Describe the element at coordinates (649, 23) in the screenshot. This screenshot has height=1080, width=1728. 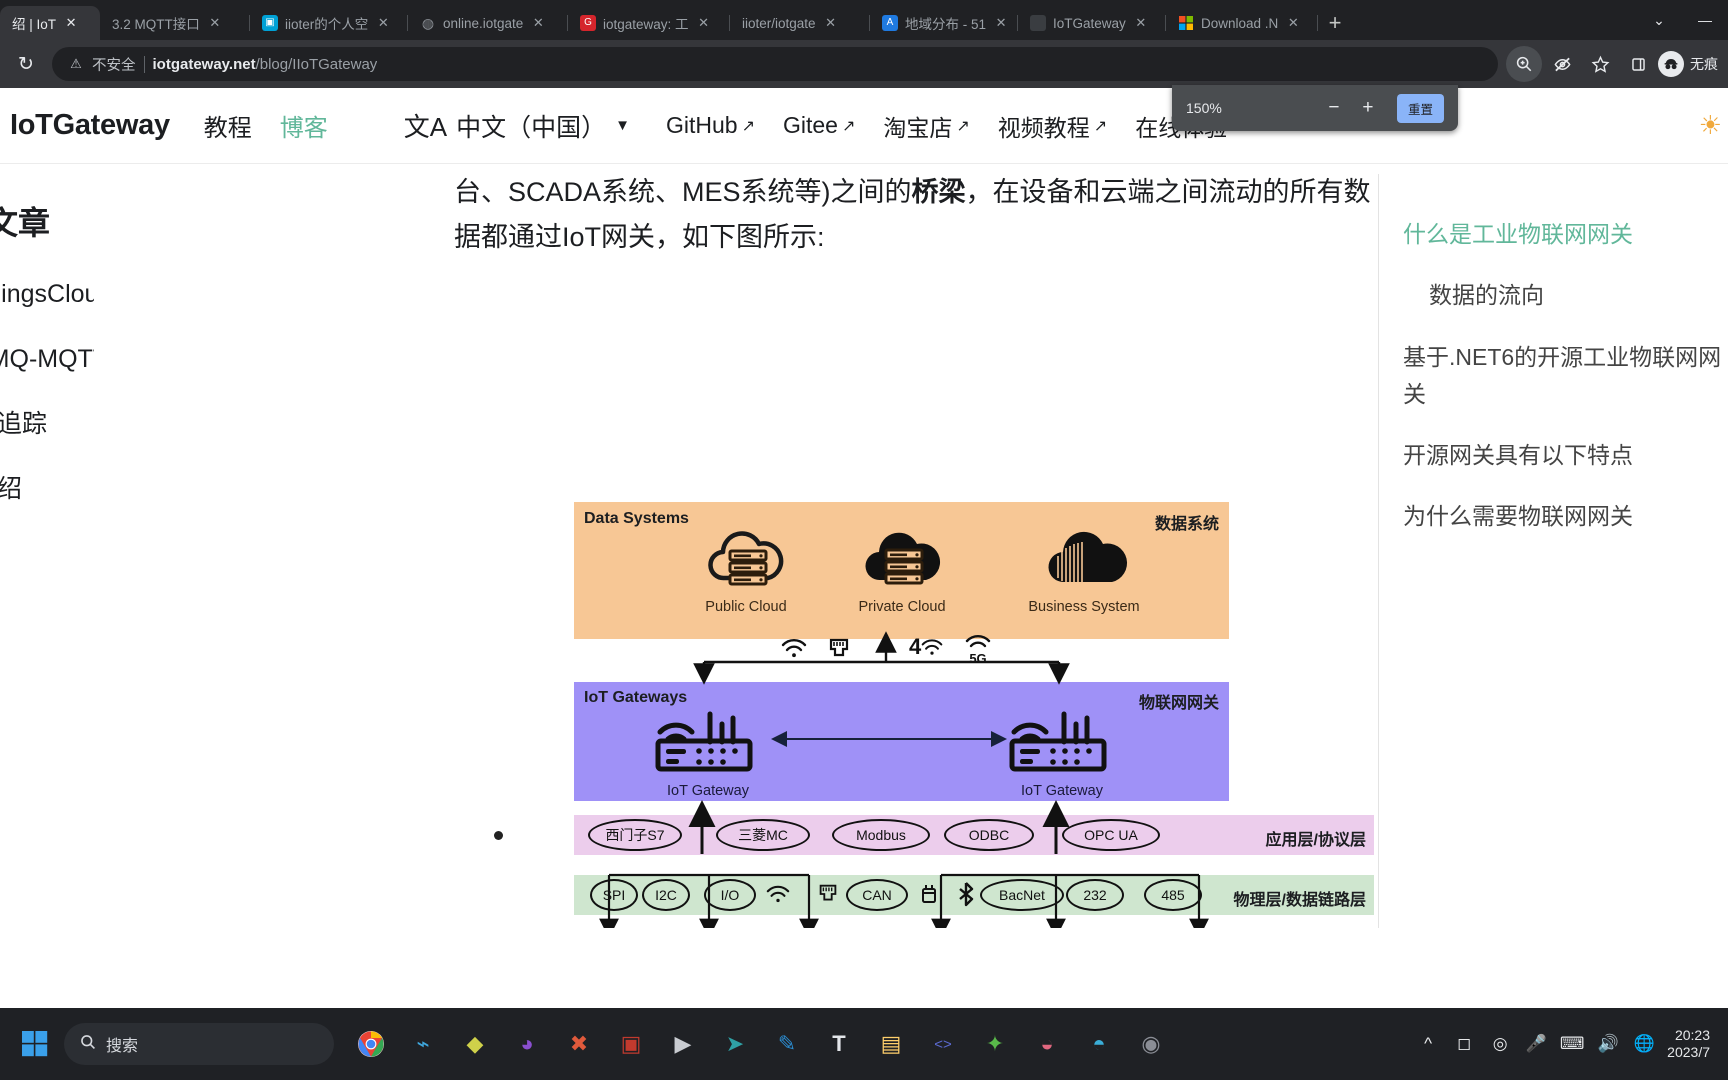
I see `browser-tab: G iotgateway: 工 ✕` at that location.